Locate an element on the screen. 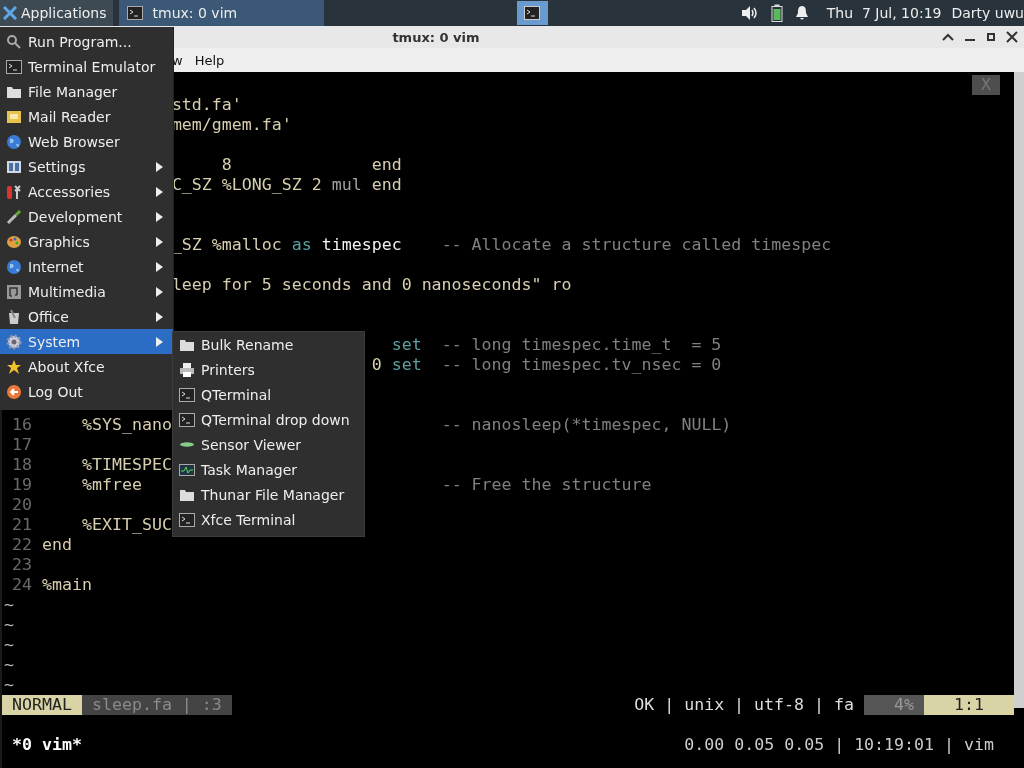  menu-item: Bulk Rename is located at coordinates (268, 344).